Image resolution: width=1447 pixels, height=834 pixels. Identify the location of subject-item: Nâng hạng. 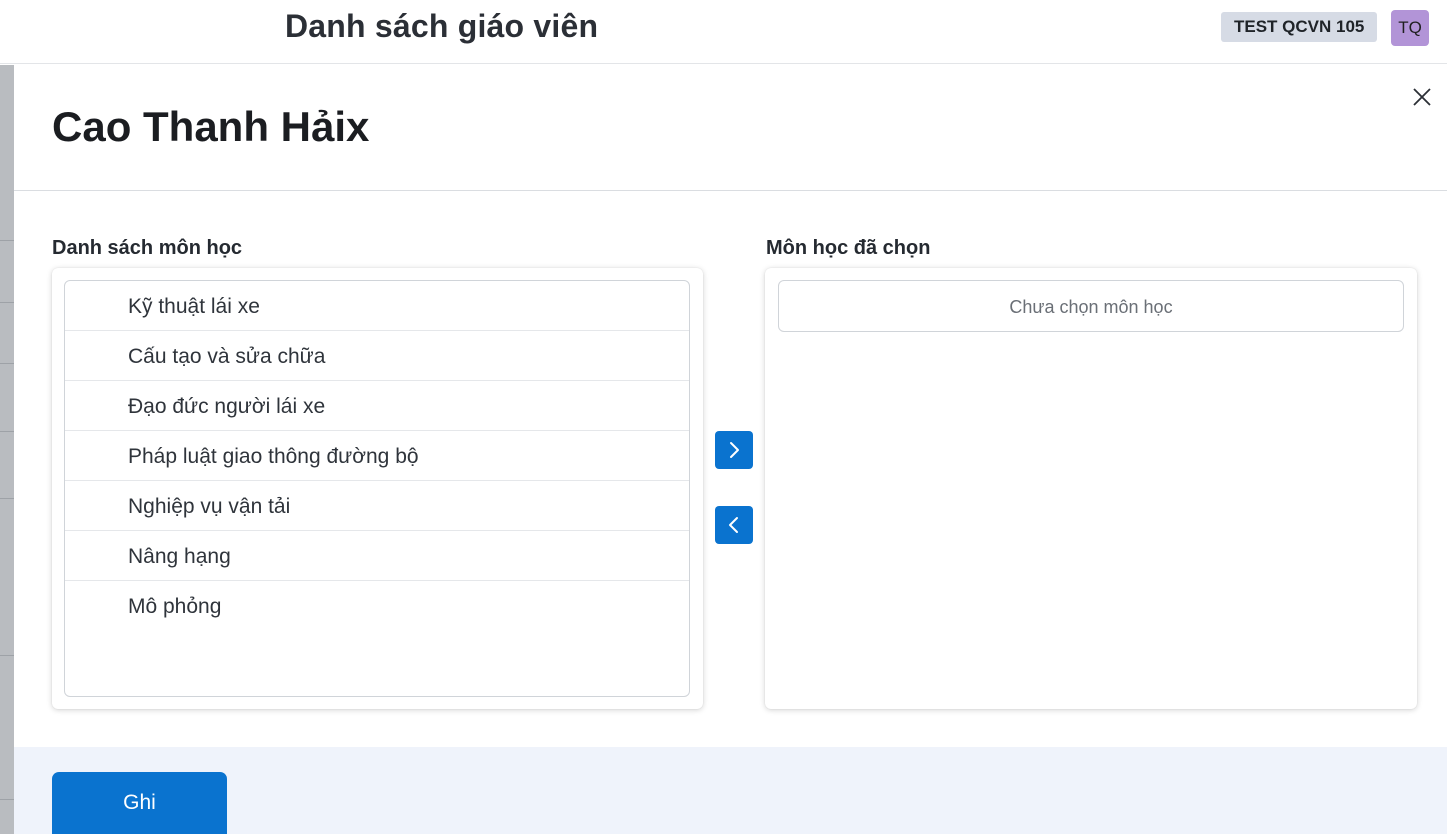
(377, 556).